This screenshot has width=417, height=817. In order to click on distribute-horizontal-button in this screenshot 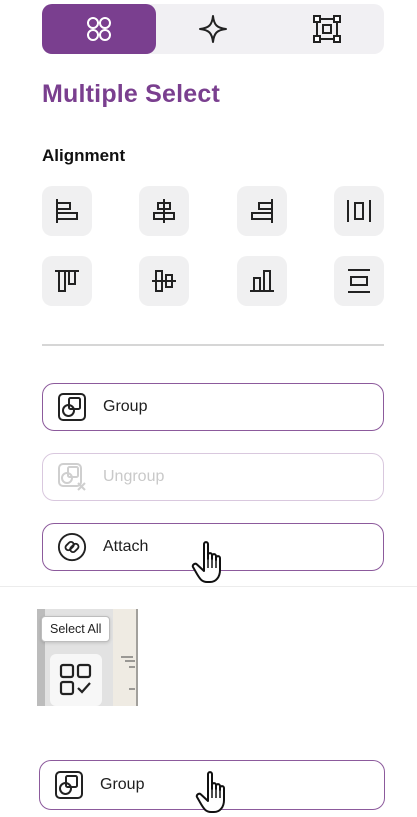, I will do `click(359, 211)`.